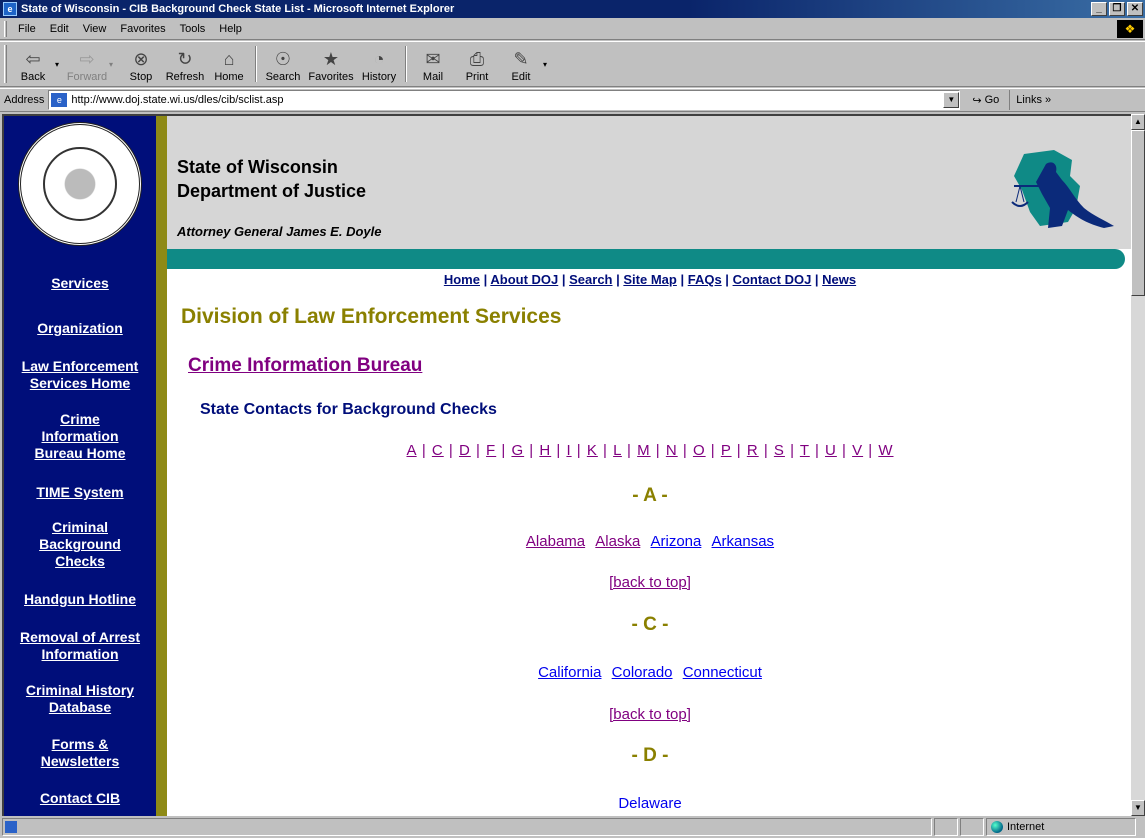  What do you see at coordinates (142, 29) in the screenshot?
I see `menu-favorites: Favorites` at bounding box center [142, 29].